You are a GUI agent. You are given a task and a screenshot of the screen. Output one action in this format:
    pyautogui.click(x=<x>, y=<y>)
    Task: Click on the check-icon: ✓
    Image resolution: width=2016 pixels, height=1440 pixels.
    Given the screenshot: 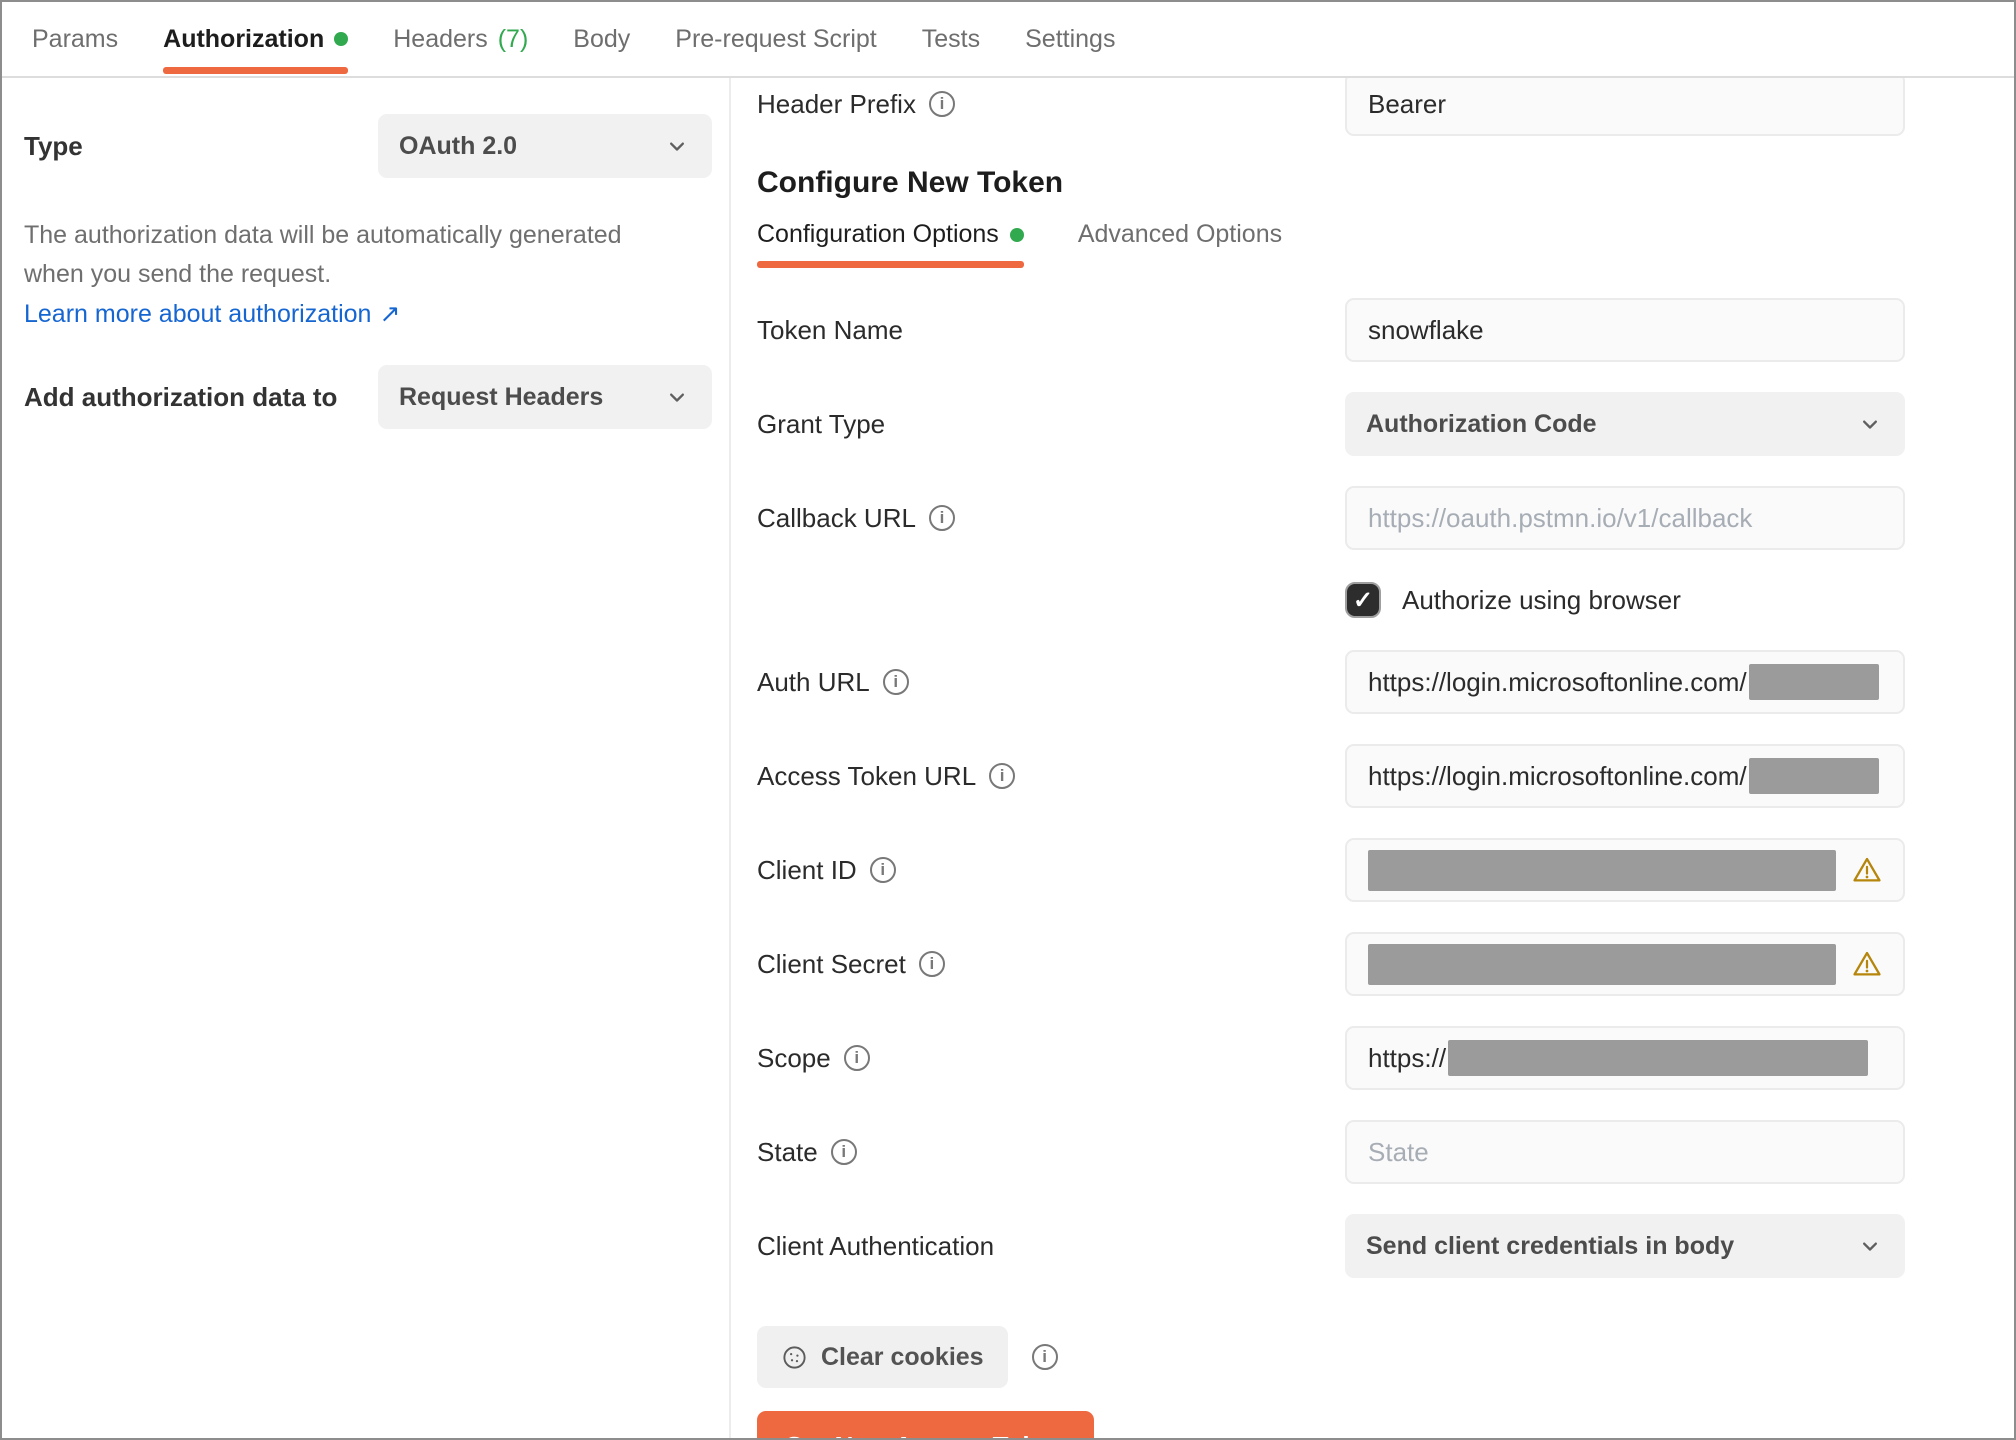 What is the action you would take?
    pyautogui.click(x=1363, y=600)
    